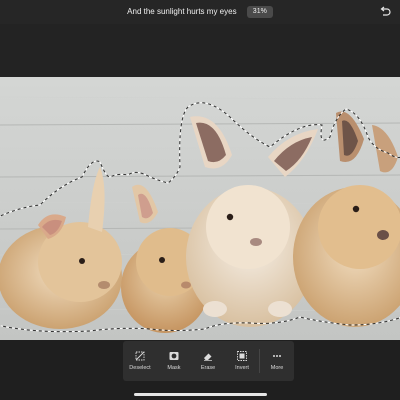 The width and height of the screenshot is (400, 400). I want to click on mask-icon, so click(174, 356).